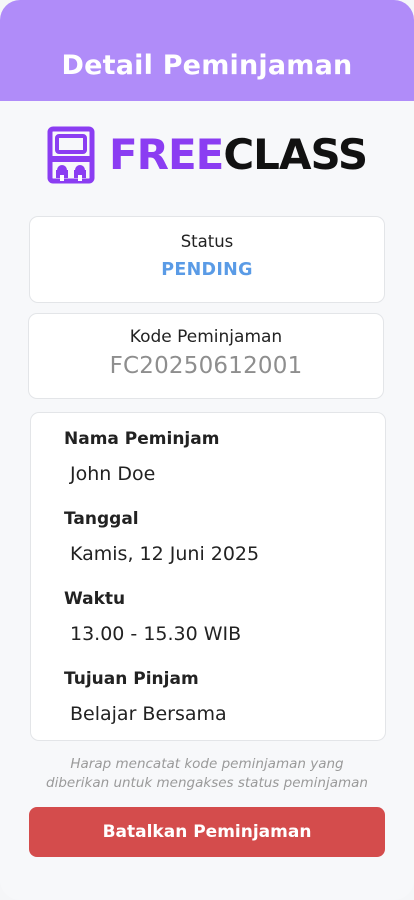 This screenshot has height=900, width=414. Describe the element at coordinates (207, 241) in the screenshot. I see `status-label: Status` at that location.